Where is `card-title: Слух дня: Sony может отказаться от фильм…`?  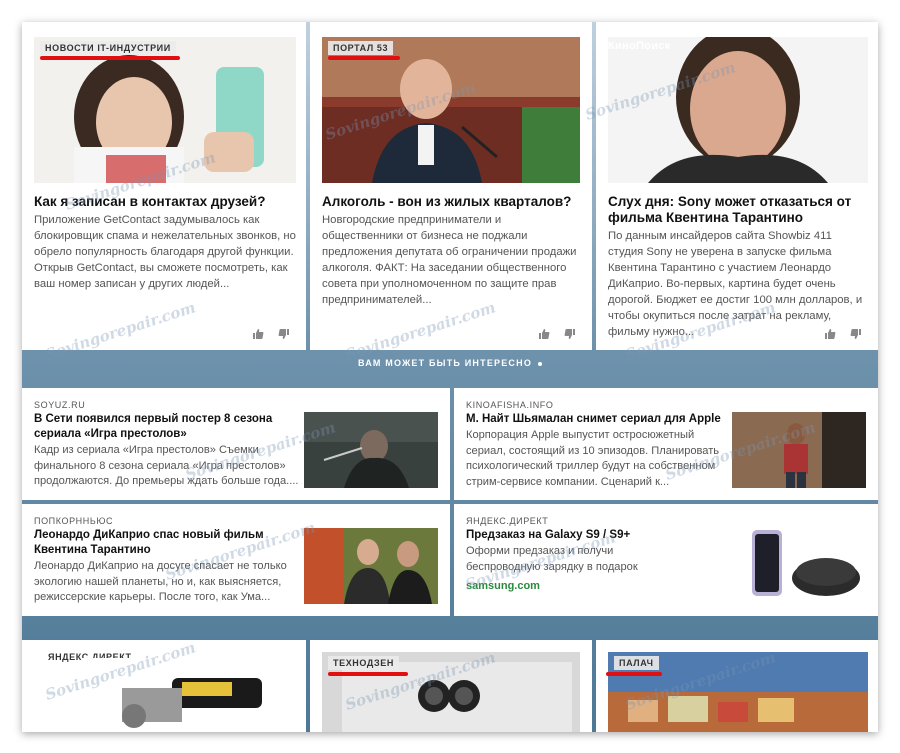 card-title: Слух дня: Sony может отказаться от фильм… is located at coordinates (738, 210).